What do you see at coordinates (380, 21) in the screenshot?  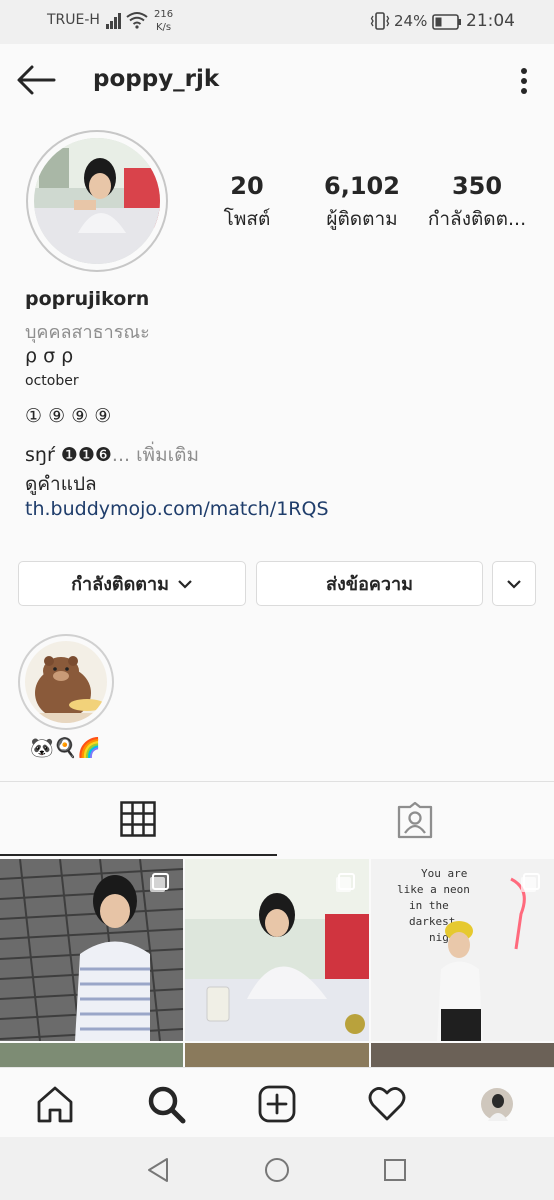 I see `vibrate-icon` at bounding box center [380, 21].